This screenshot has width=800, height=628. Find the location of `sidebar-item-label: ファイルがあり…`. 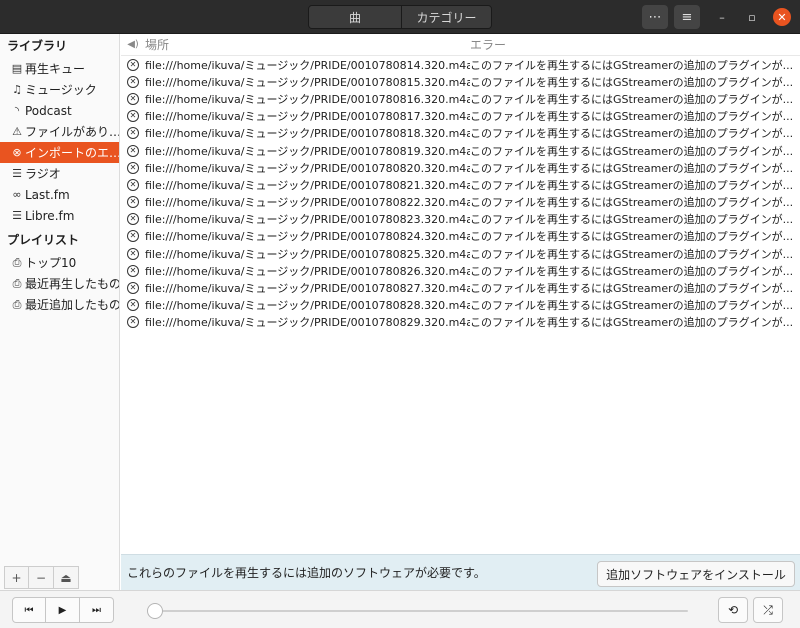

sidebar-item-label: ファイルがあり… is located at coordinates (72, 132).